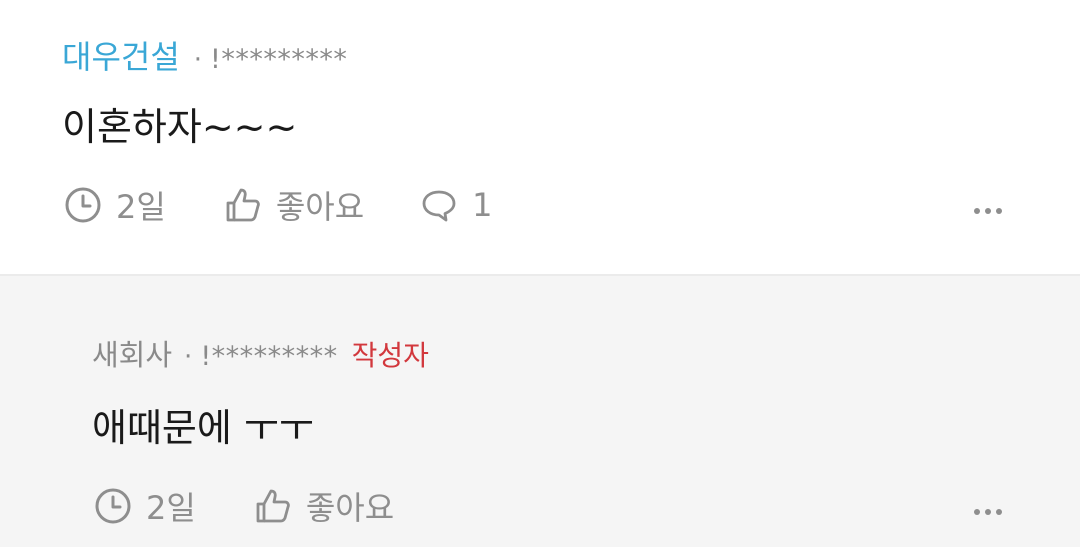 The width and height of the screenshot is (1080, 549). I want to click on reply-button: 1, so click(456, 205).